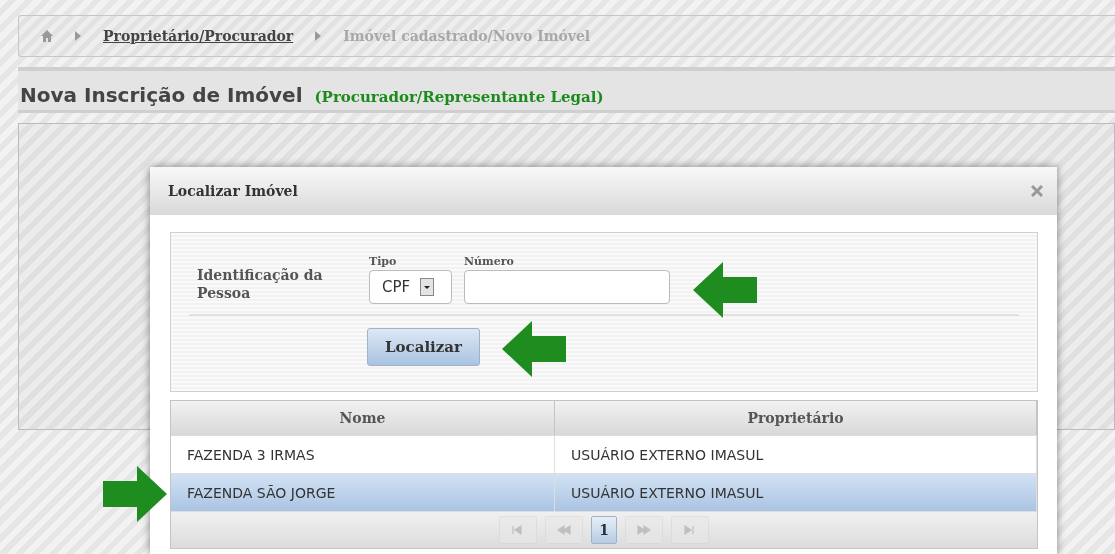  I want to click on number-field, so click(567, 287).